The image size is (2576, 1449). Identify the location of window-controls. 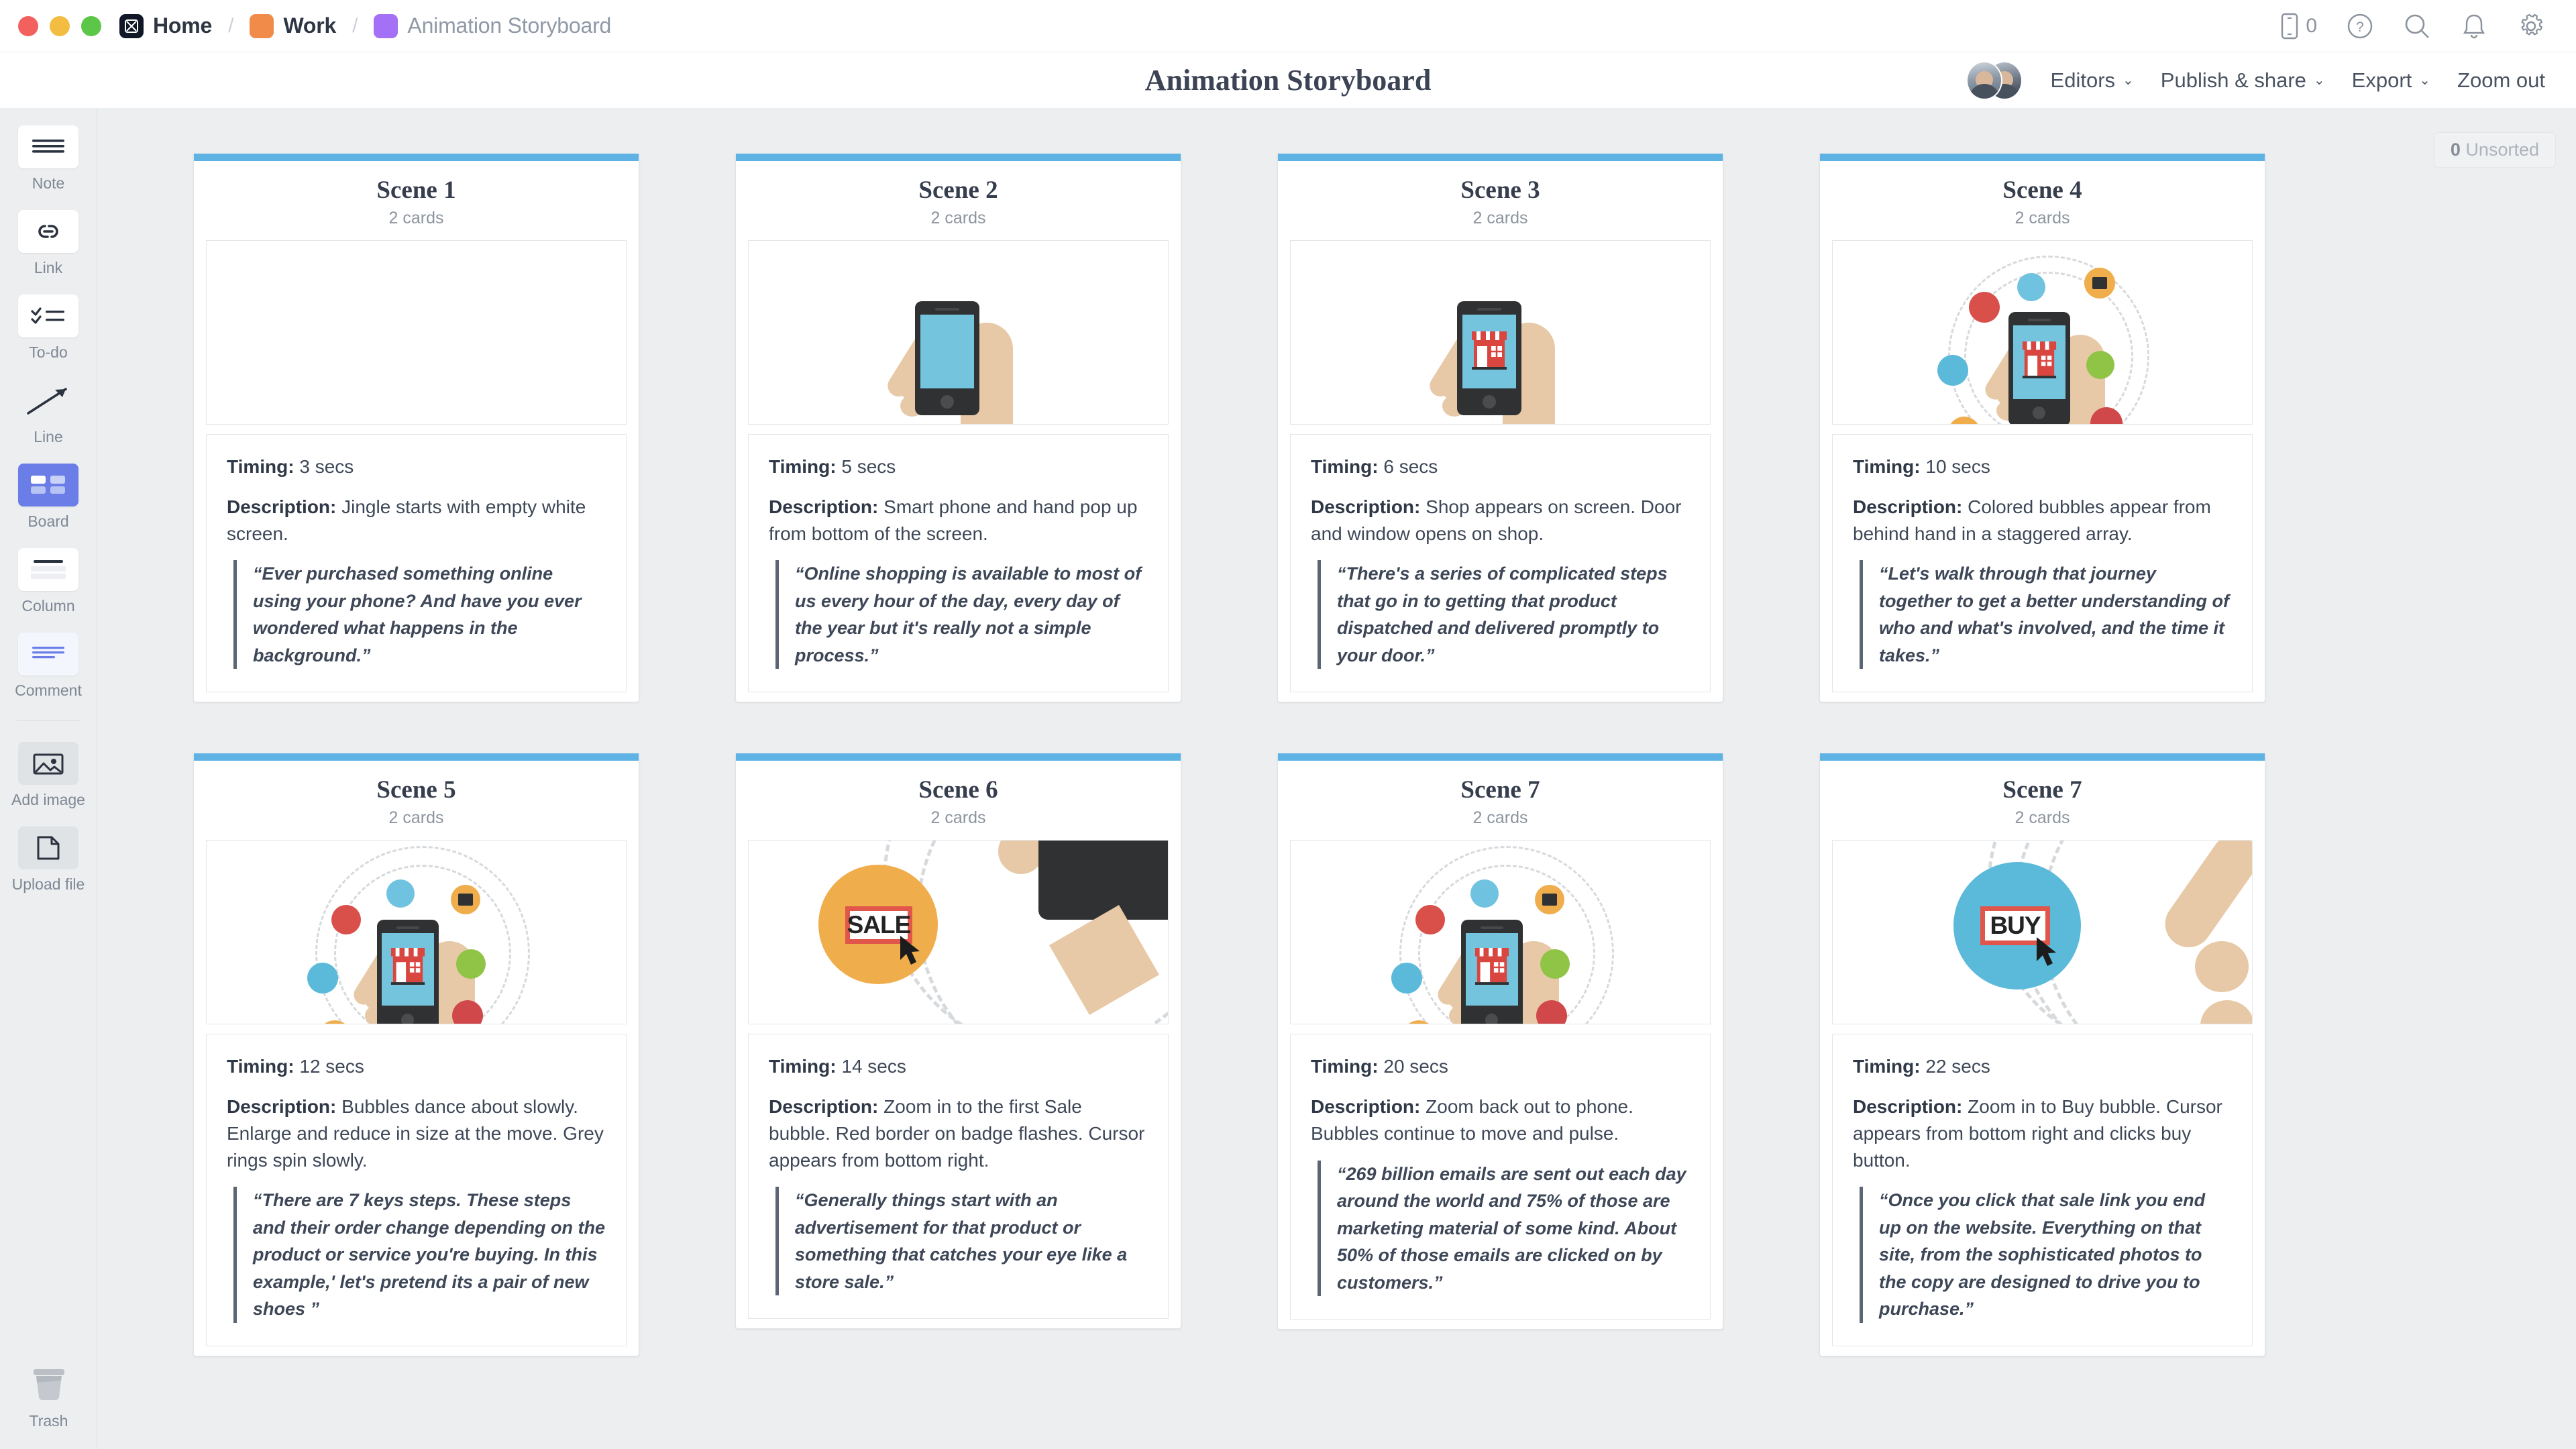
(50, 25).